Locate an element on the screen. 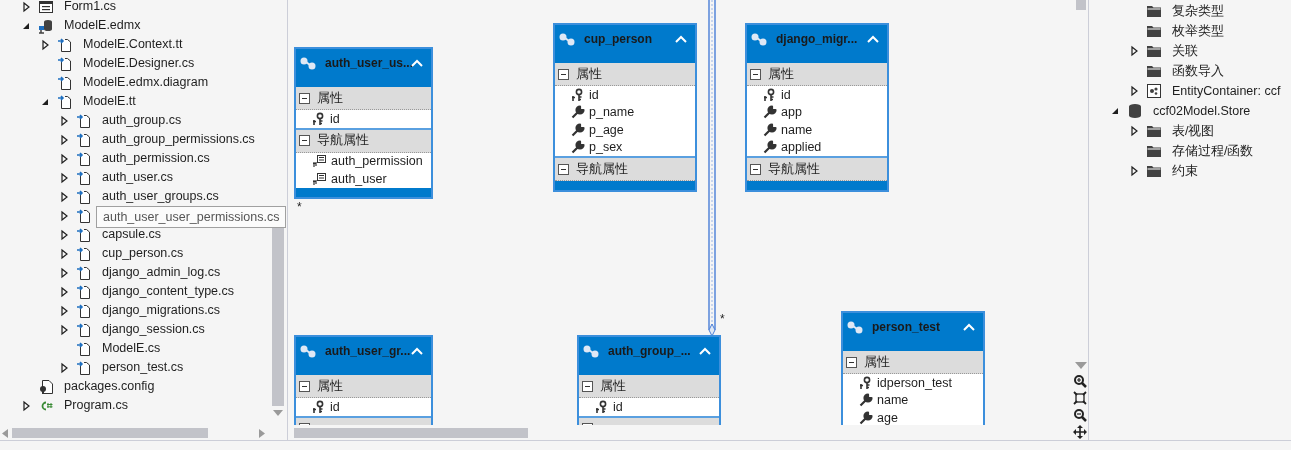  entity-box: auth_user_gr... 属性 id is located at coordinates (363, 380).